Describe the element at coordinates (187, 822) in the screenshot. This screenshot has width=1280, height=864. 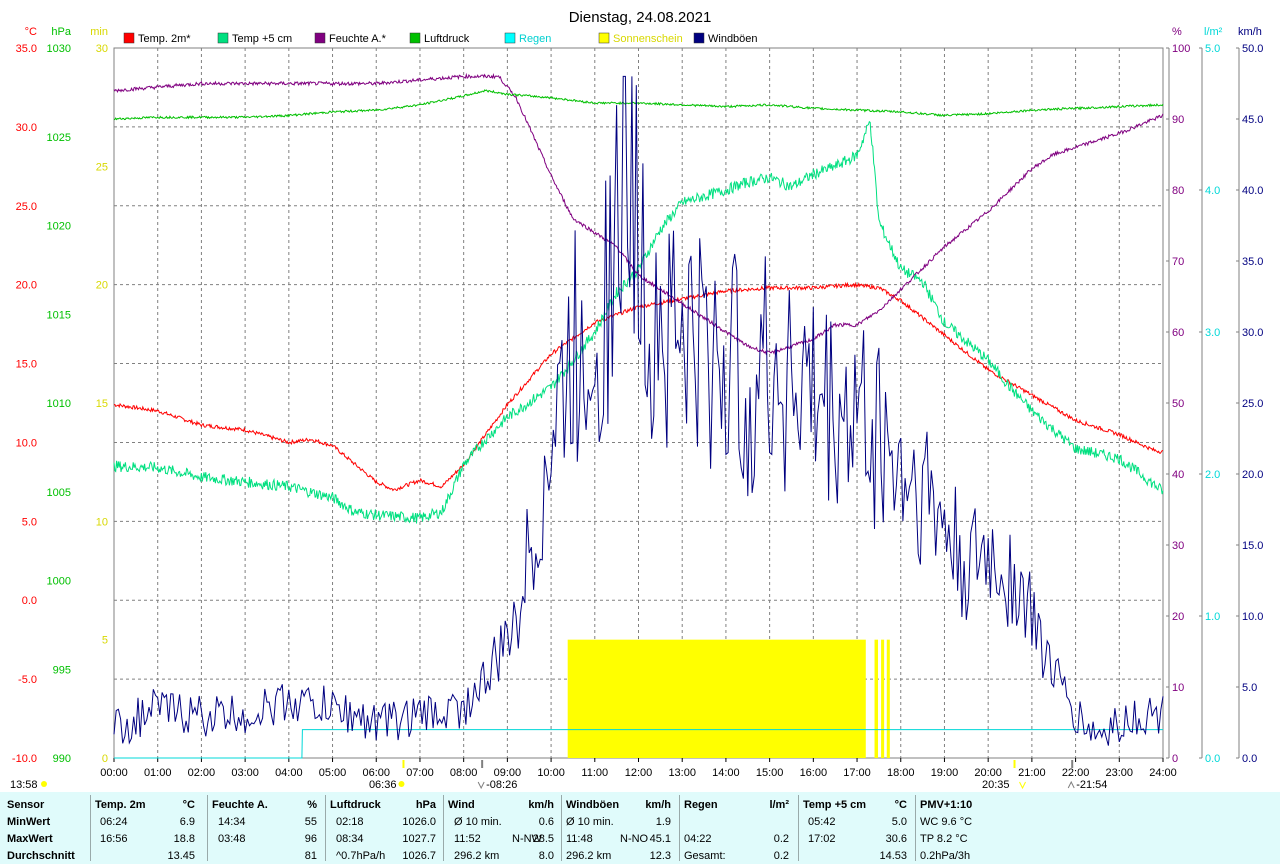
I see `stats-value: 6.9` at that location.